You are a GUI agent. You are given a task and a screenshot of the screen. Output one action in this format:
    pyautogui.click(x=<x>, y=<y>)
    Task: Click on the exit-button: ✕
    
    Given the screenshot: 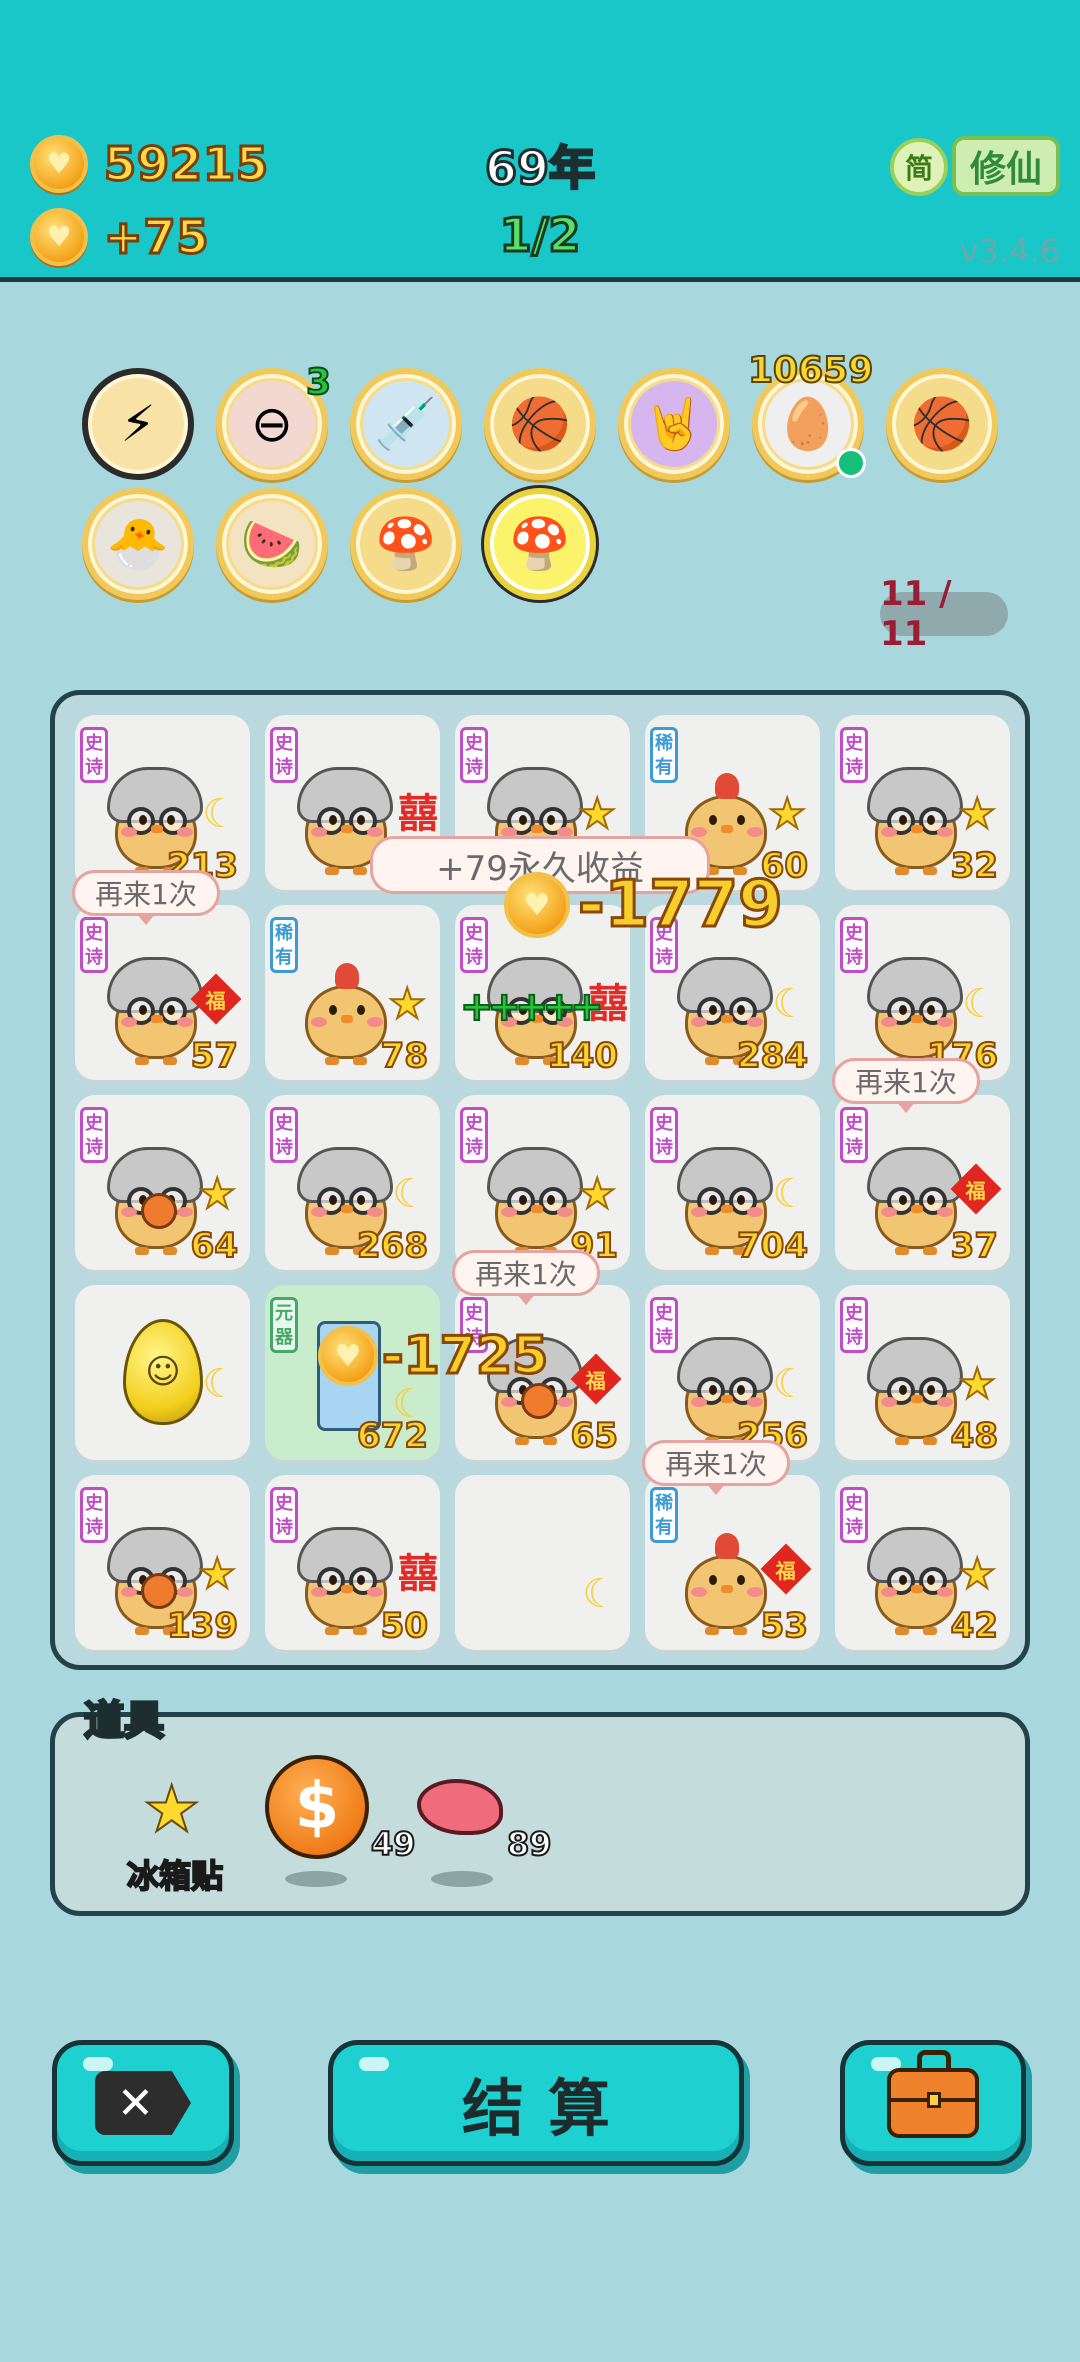 What is the action you would take?
    pyautogui.click(x=143, y=2103)
    